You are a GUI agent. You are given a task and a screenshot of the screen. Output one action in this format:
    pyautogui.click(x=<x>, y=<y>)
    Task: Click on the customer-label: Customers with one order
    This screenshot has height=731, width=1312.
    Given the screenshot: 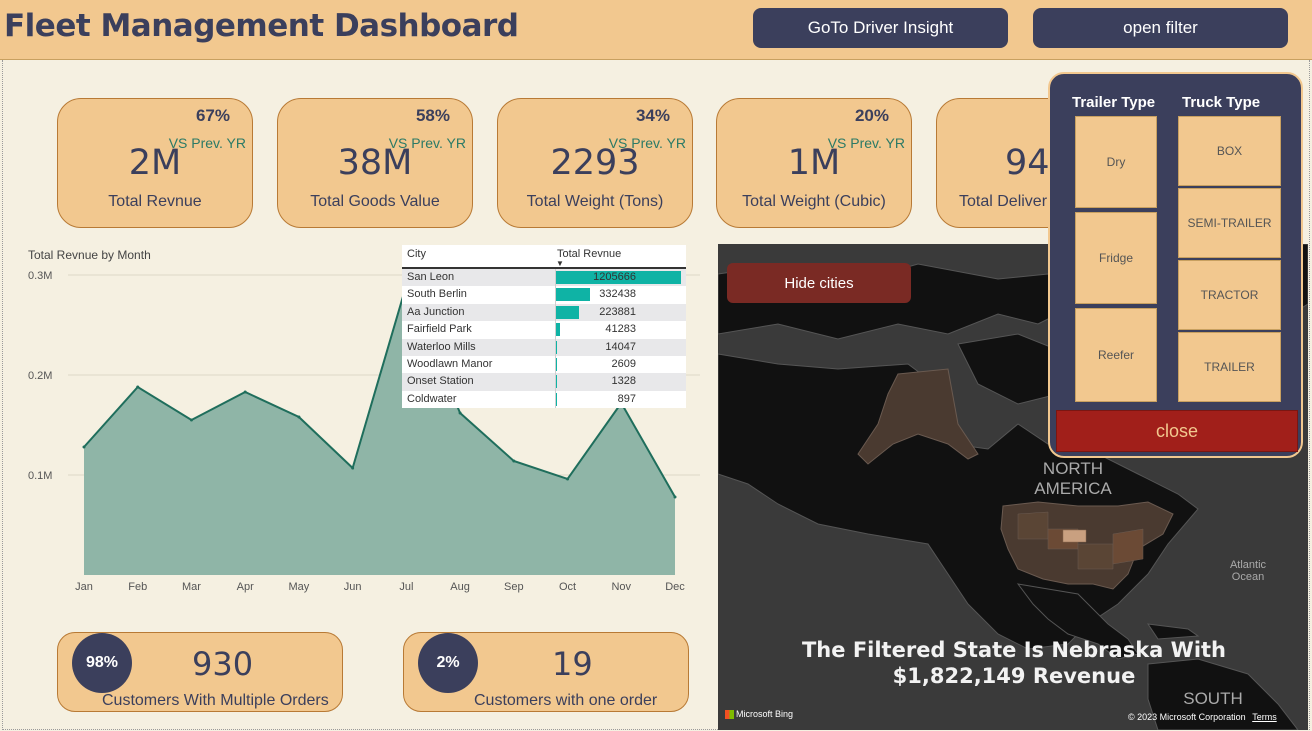 What is the action you would take?
    pyautogui.click(x=566, y=700)
    